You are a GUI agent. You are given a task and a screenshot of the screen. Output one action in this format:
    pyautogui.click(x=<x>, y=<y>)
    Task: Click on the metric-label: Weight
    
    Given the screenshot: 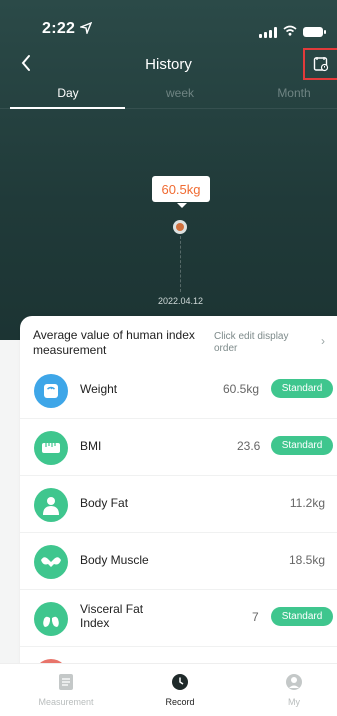 What is the action you would take?
    pyautogui.click(x=99, y=389)
    